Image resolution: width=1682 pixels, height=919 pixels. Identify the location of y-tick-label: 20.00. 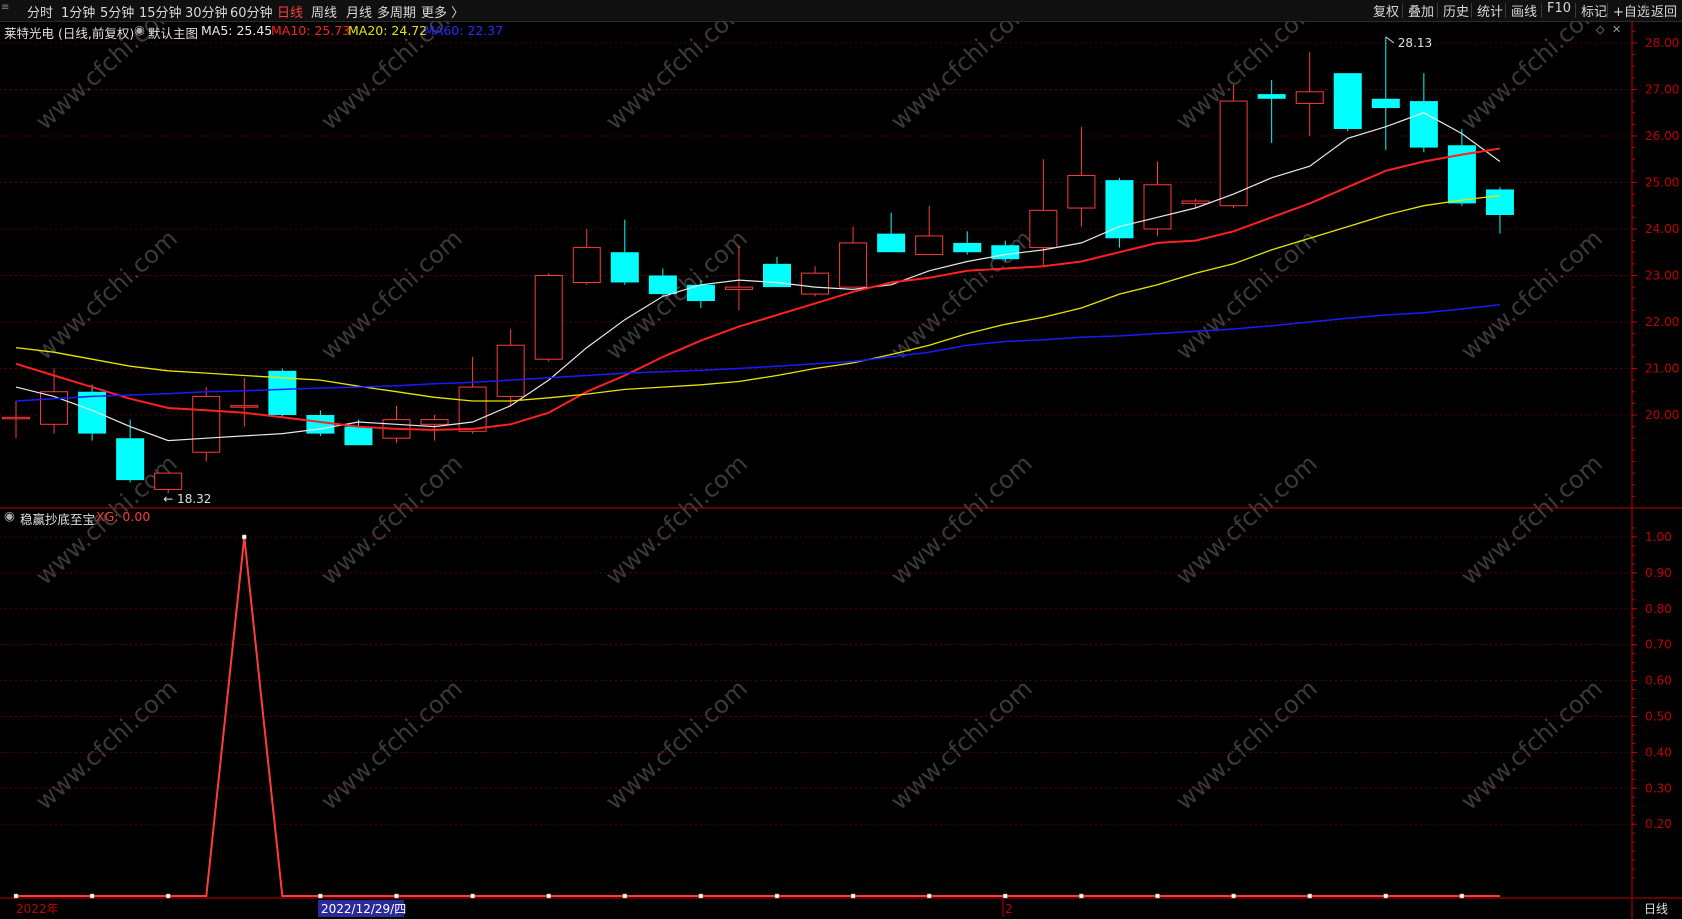
(1662, 415).